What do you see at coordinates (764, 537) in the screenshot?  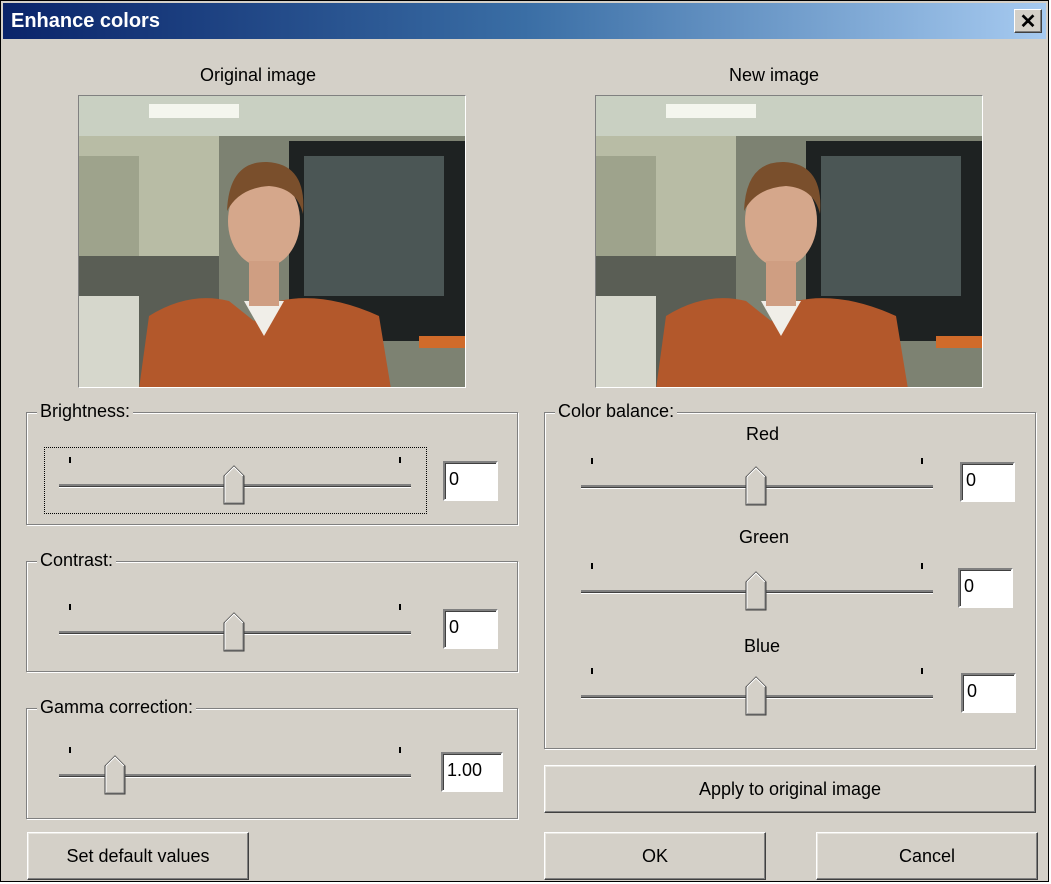 I see `green-label: Green` at bounding box center [764, 537].